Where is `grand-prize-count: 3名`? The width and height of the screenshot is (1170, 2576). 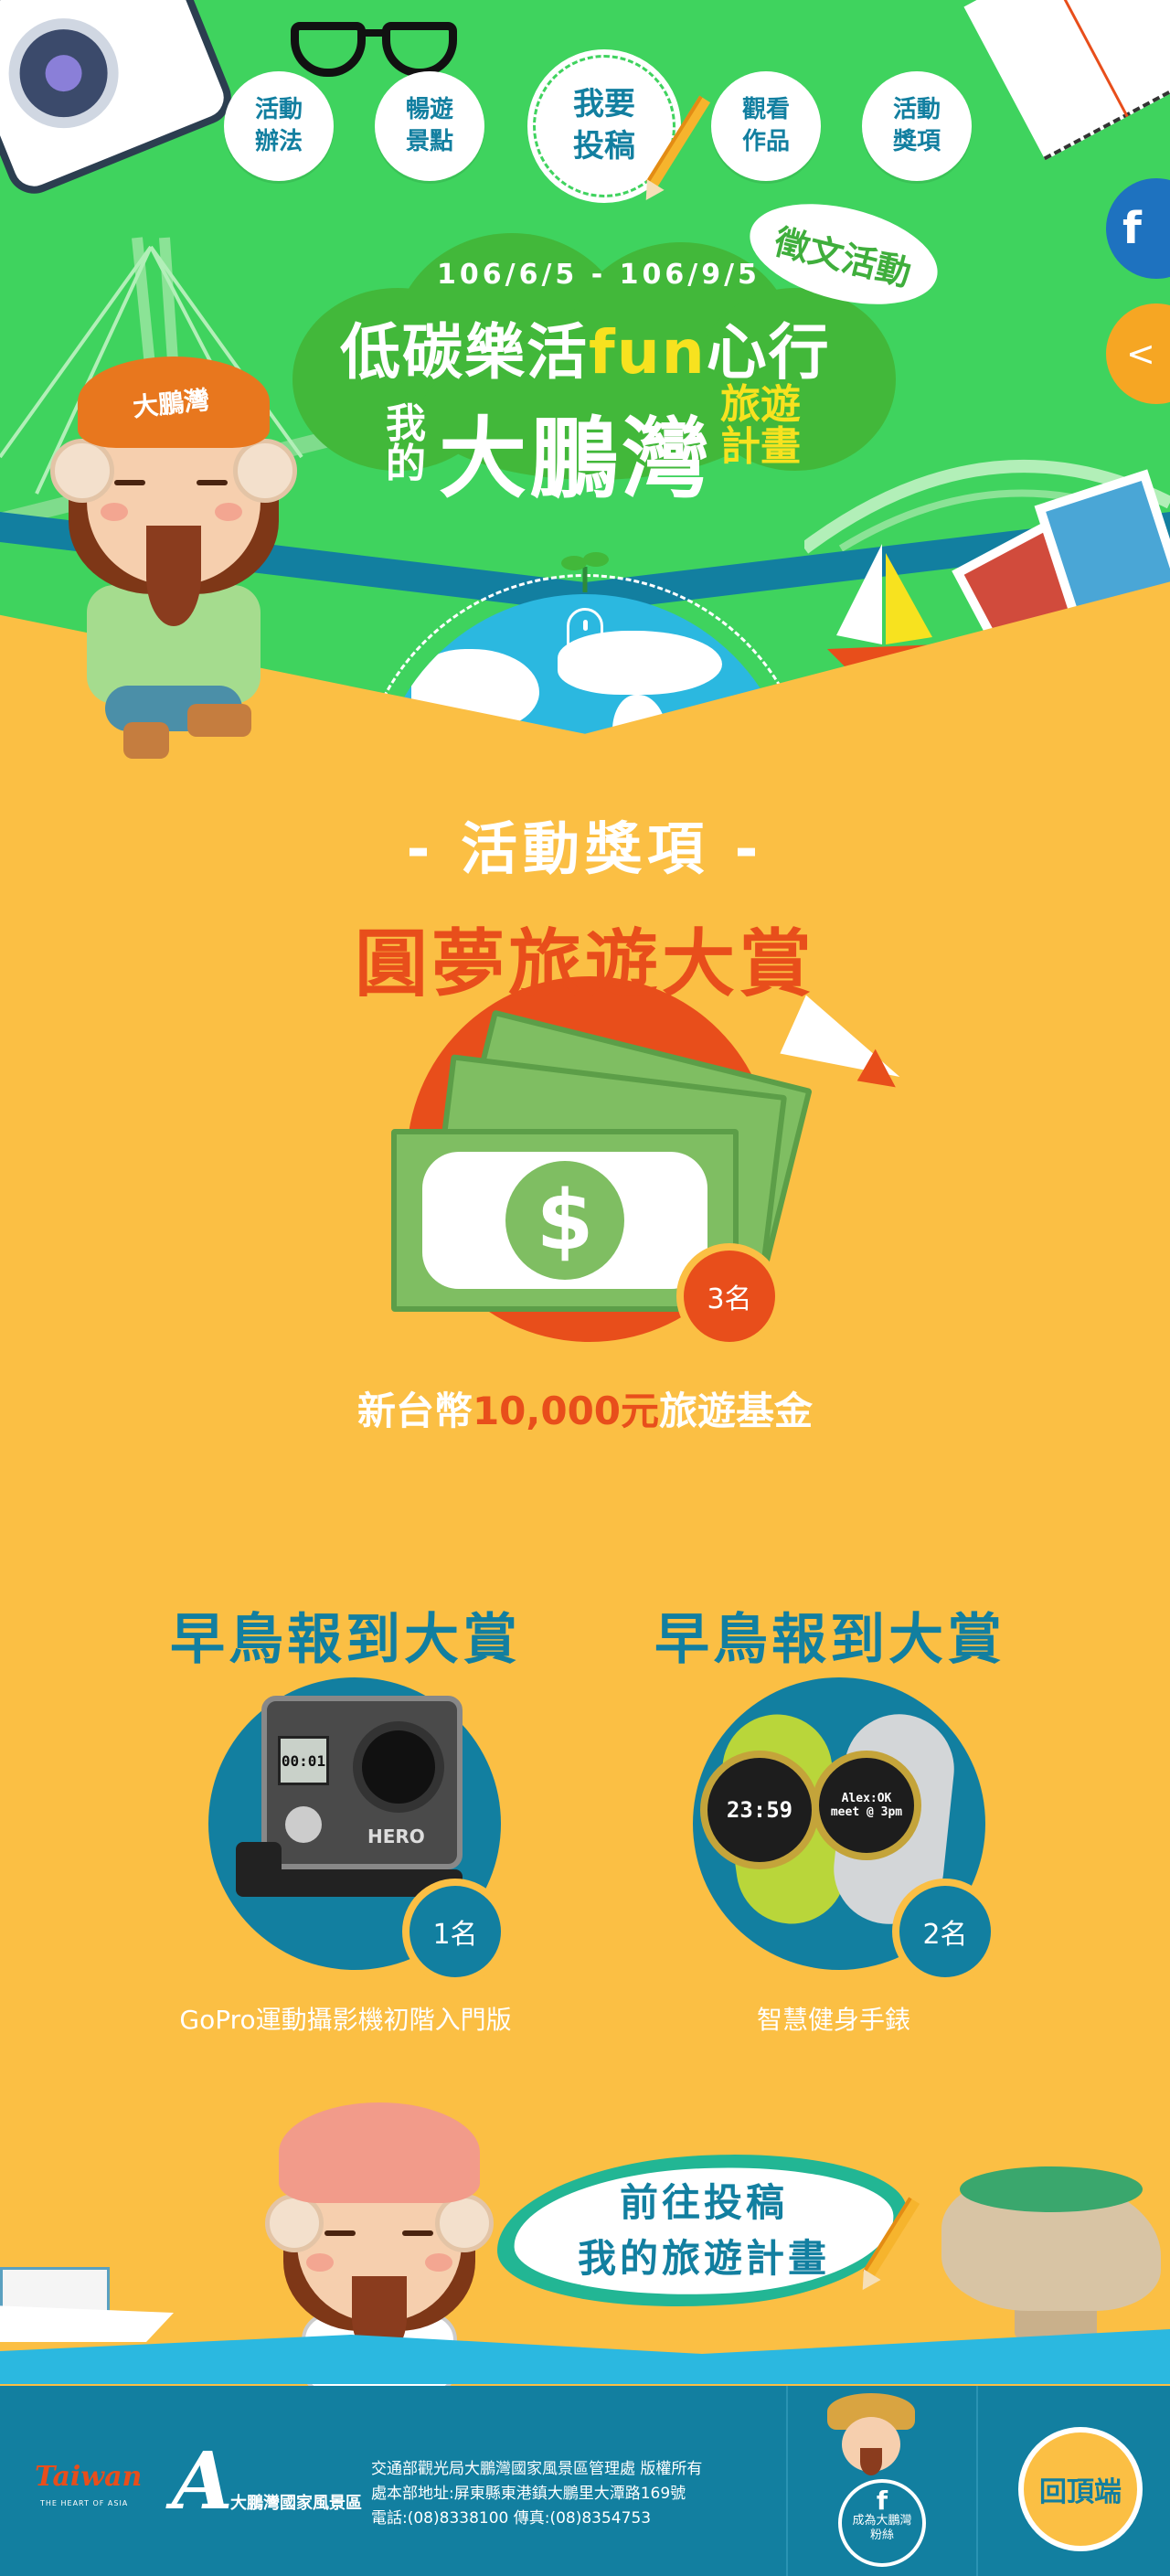
grand-prize-count: 3名 is located at coordinates (729, 1296).